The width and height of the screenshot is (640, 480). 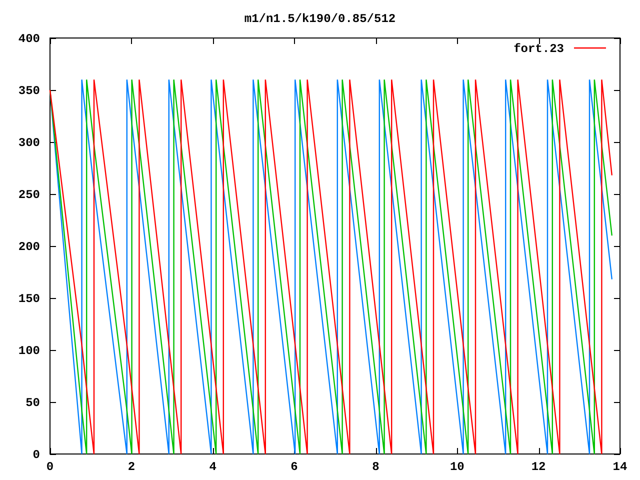 What do you see at coordinates (33, 403) in the screenshot?
I see `tick-label: 50` at bounding box center [33, 403].